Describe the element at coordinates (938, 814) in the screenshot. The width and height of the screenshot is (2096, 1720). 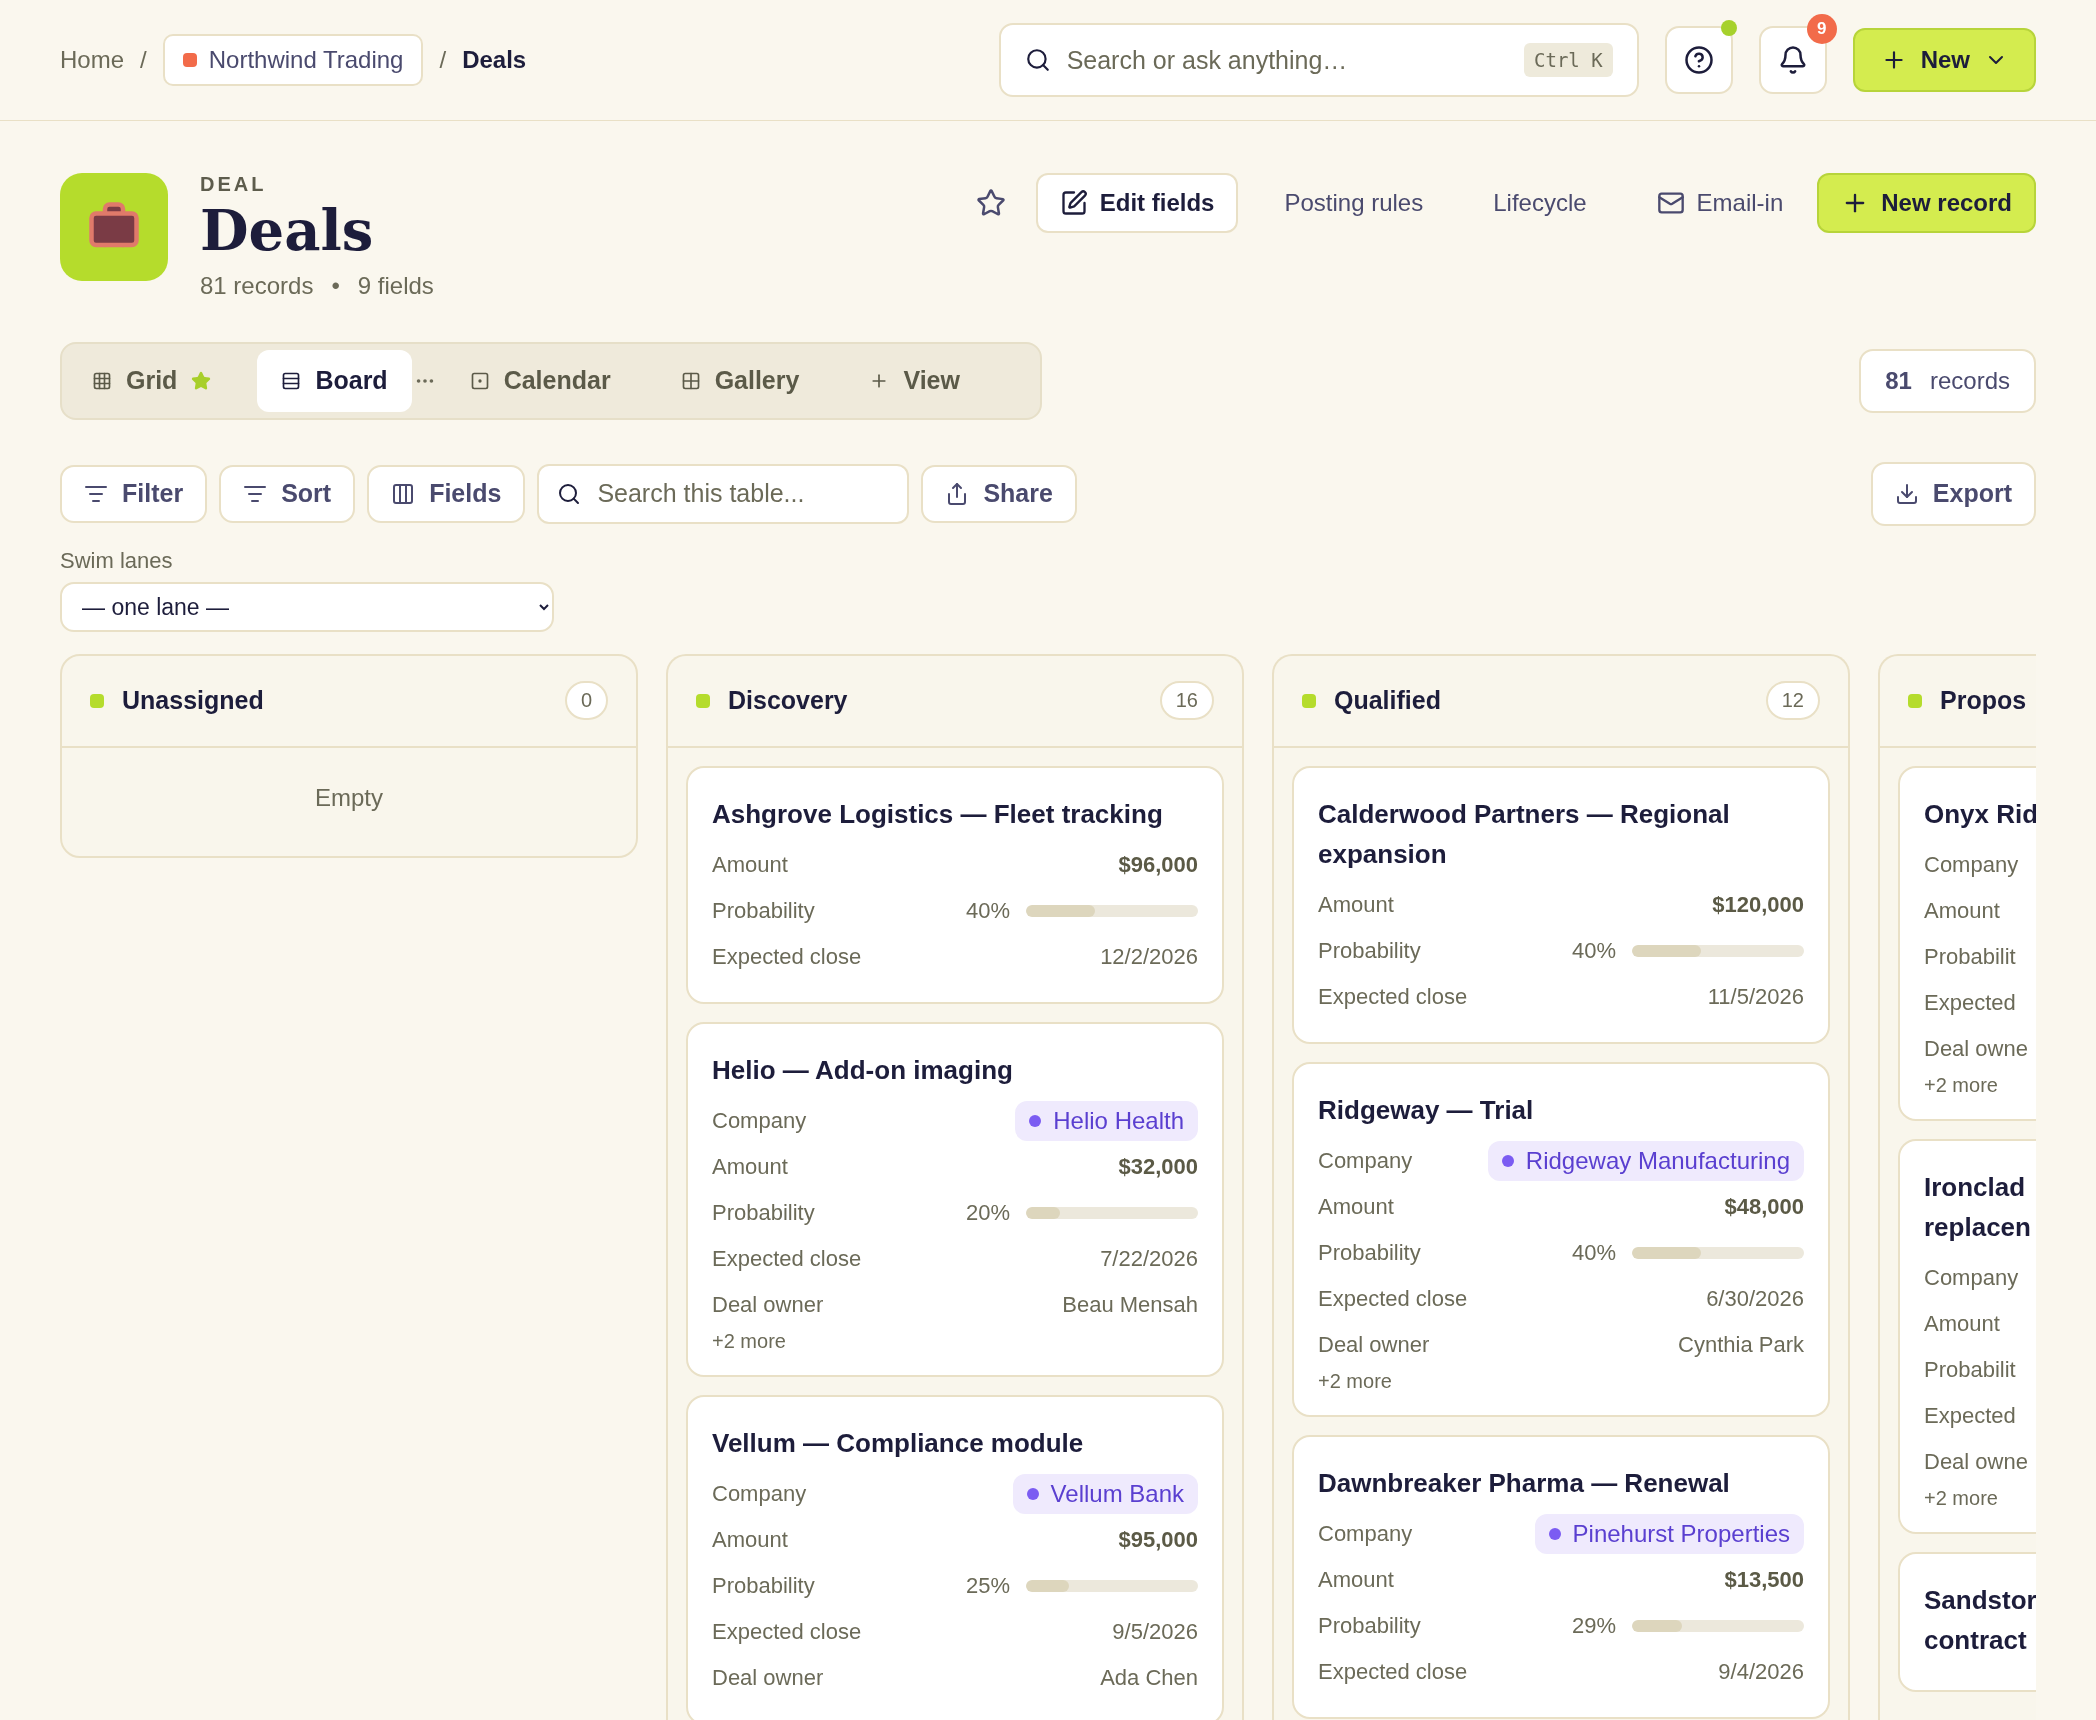
I see `card-title: Ashgrove Logistics — Fleet tracking` at that location.